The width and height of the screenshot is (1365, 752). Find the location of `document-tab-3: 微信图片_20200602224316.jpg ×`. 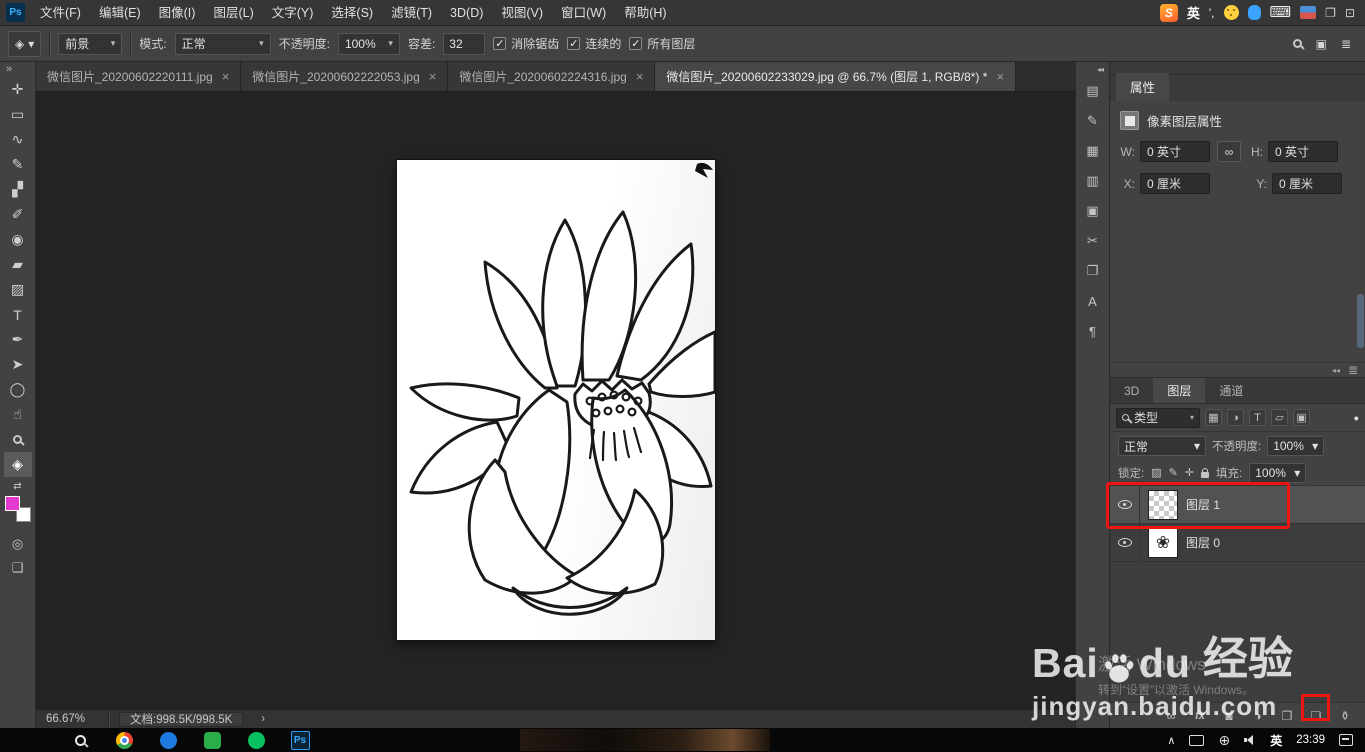

document-tab-3: 微信图片_20200602224316.jpg × is located at coordinates (552, 76).